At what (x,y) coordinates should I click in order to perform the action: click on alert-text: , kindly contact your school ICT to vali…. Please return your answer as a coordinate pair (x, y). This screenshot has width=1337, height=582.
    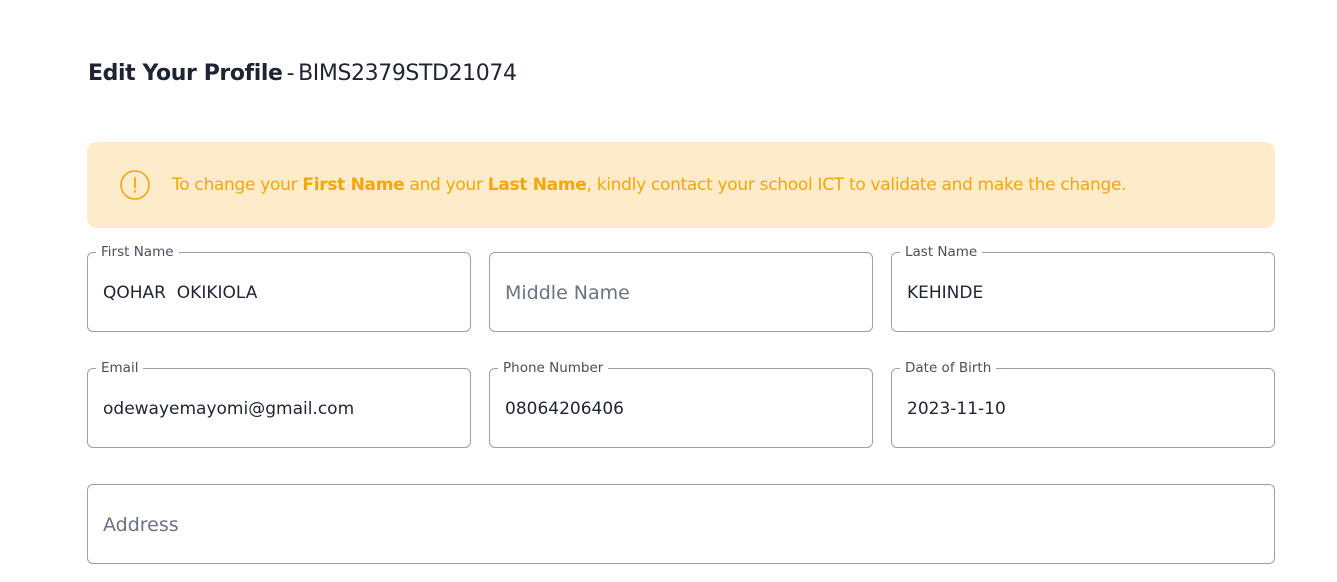
    Looking at the image, I should click on (856, 185).